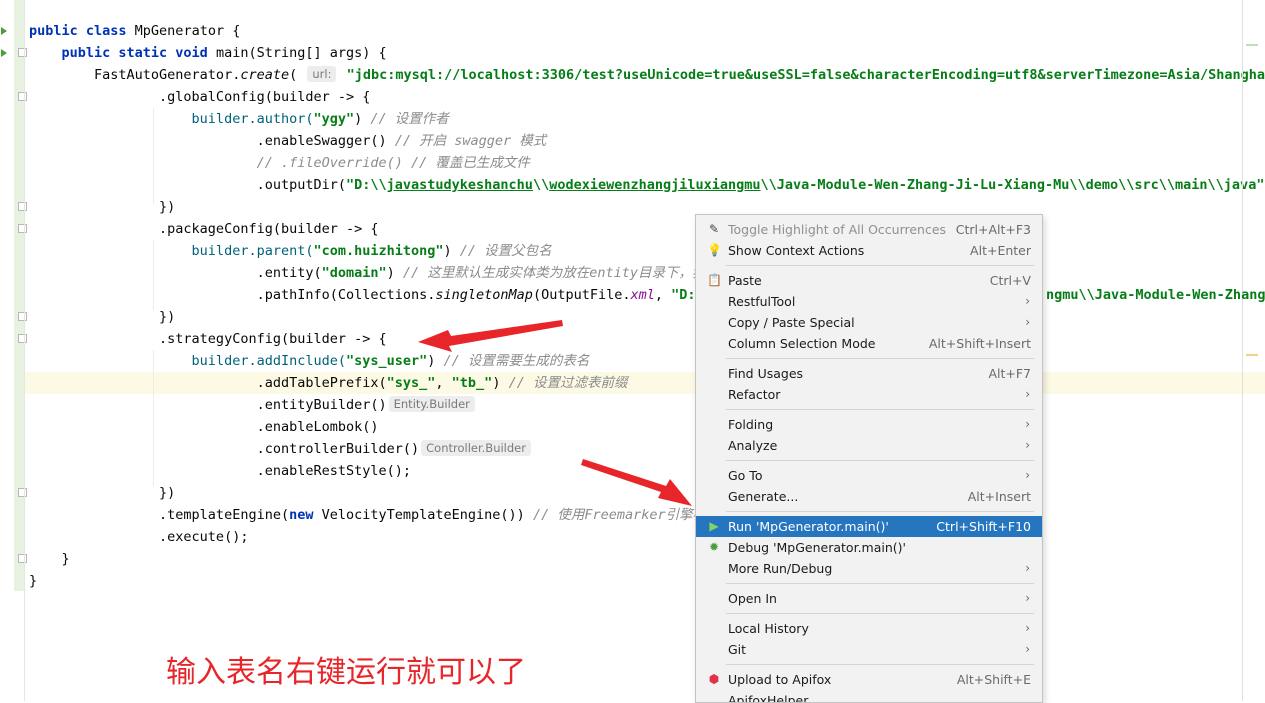 The width and height of the screenshot is (1265, 703). Describe the element at coordinates (979, 343) in the screenshot. I see `menu-item-shortcut: Alt+Shift+Insert` at that location.